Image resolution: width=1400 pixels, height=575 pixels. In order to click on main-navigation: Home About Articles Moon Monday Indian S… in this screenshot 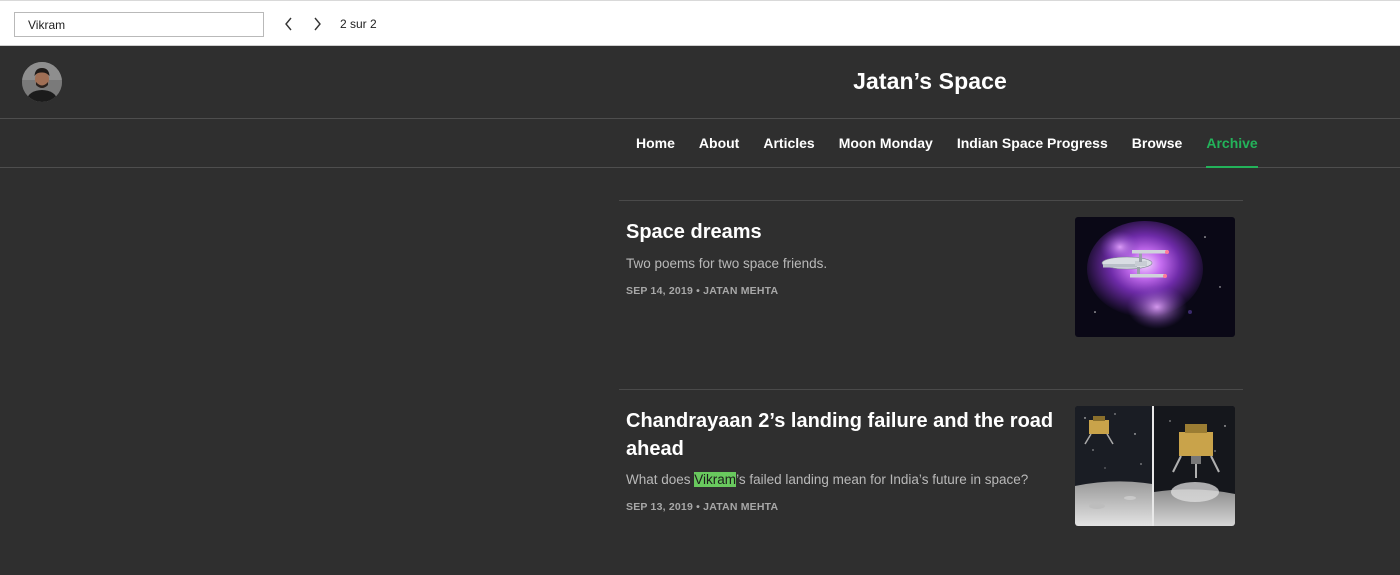, I will do `click(700, 143)`.